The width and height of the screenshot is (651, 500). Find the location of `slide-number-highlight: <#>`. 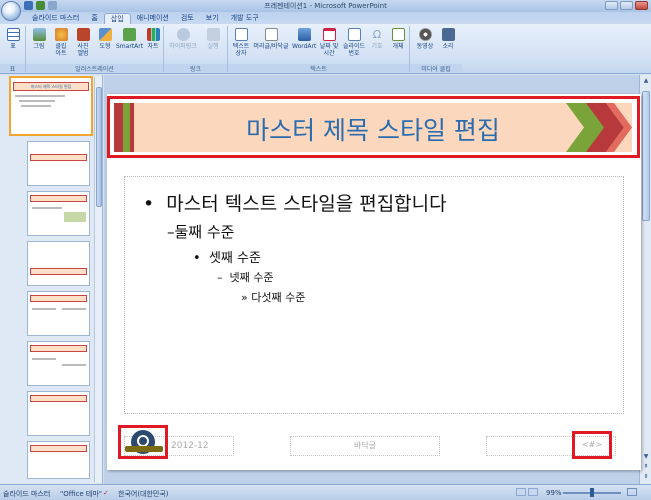

slide-number-highlight: <#> is located at coordinates (592, 445).